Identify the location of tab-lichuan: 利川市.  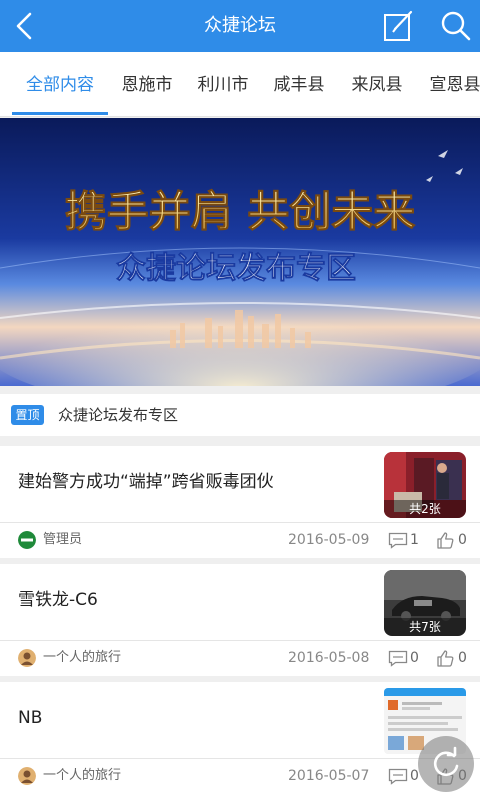
(223, 84).